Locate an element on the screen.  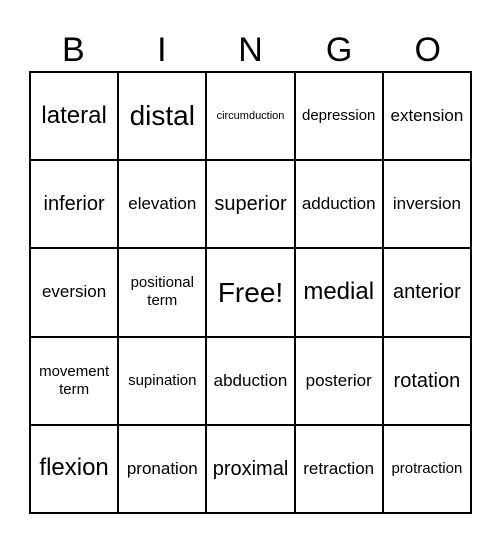
header-letter-b: B is located at coordinates (73, 50).